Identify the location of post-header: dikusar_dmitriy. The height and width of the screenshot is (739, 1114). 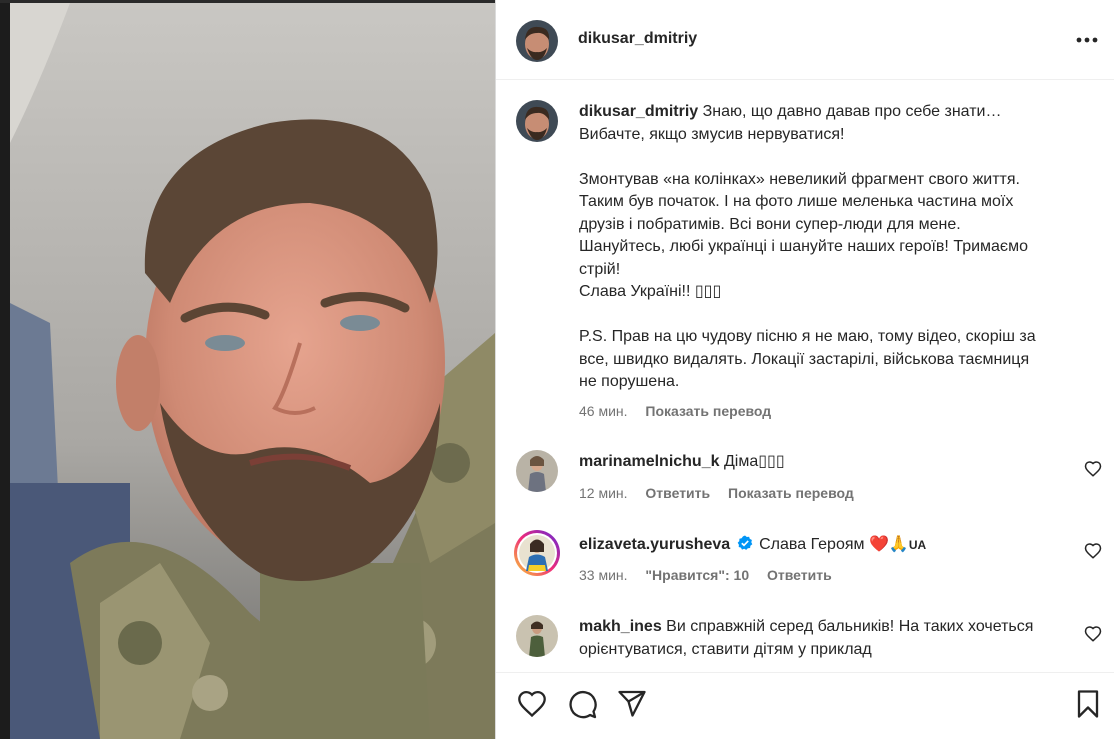
(805, 40).